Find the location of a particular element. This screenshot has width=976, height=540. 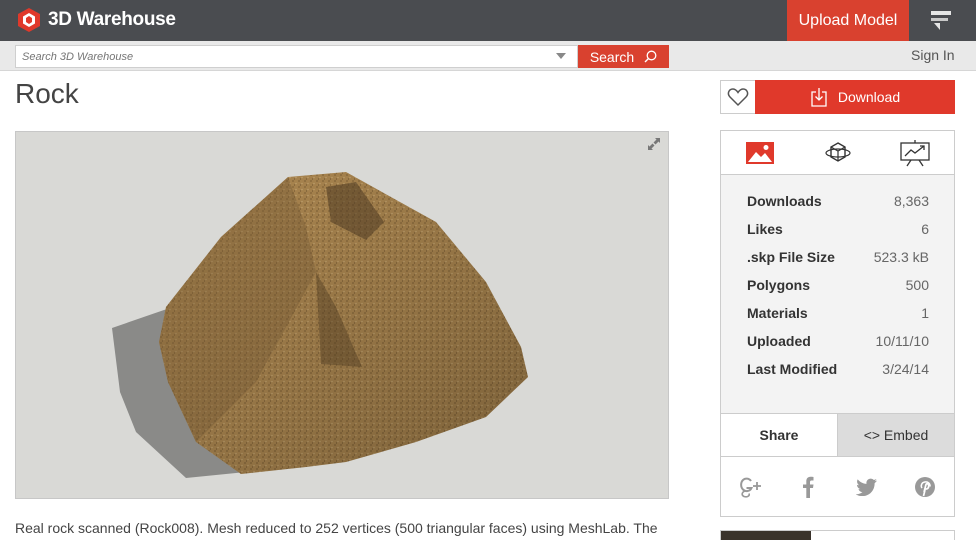

stat-row-downloads: Downloads 8,363 is located at coordinates (838, 207).